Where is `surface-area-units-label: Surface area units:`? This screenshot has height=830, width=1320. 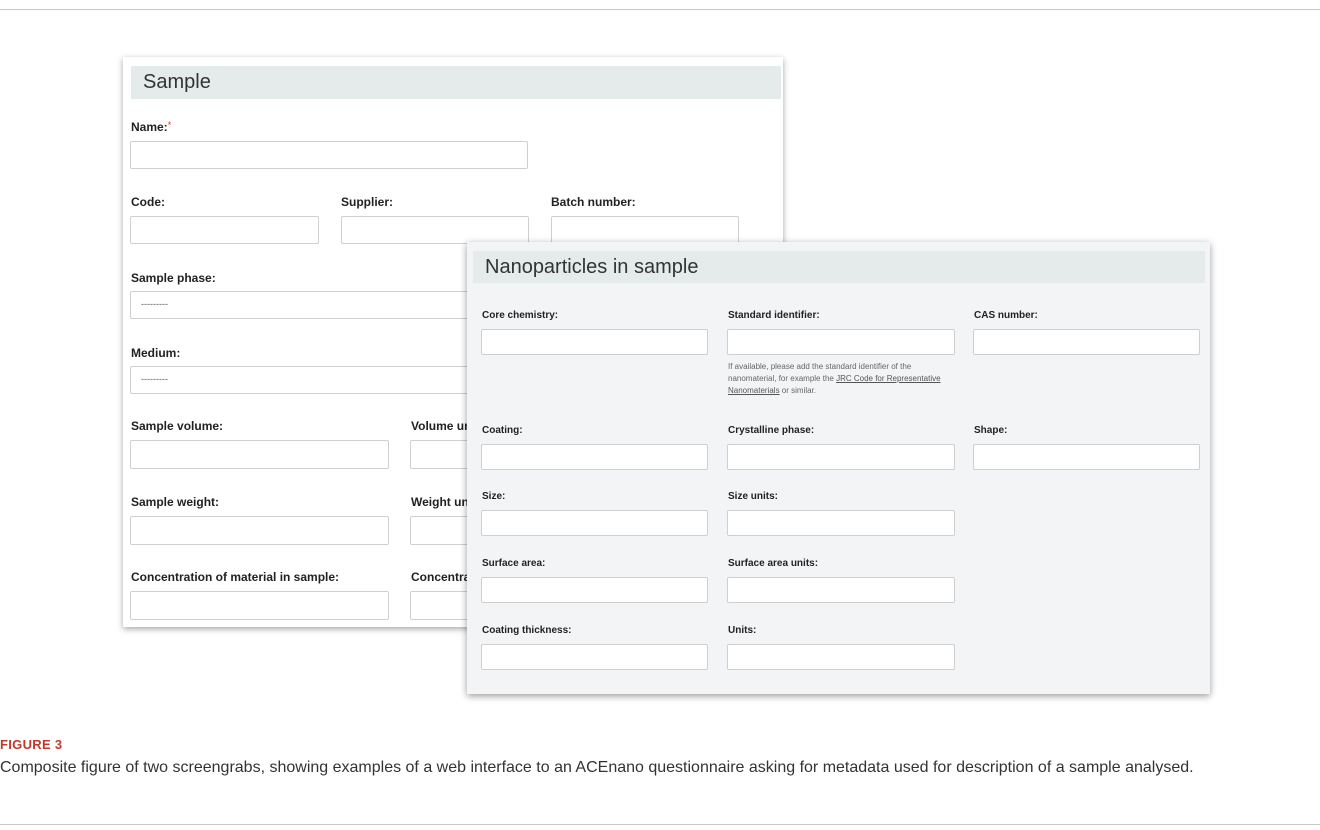 surface-area-units-label: Surface area units: is located at coordinates (773, 563).